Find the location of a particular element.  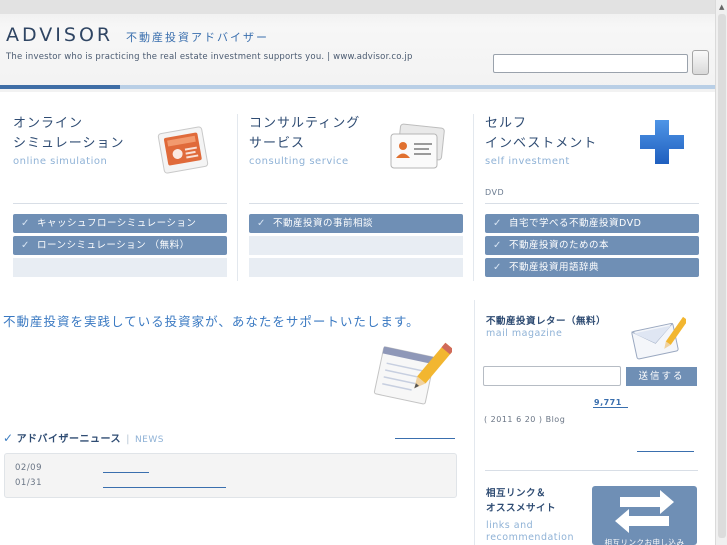

header-bar-accent is located at coordinates (60, 87).